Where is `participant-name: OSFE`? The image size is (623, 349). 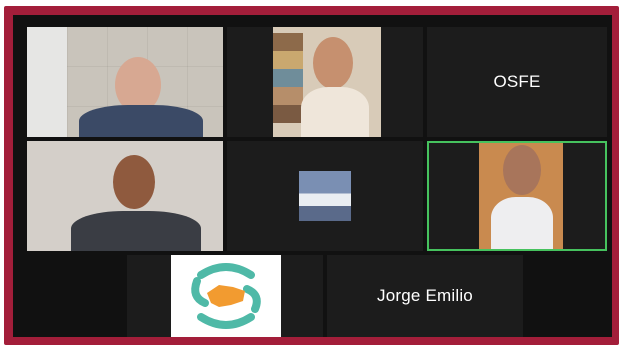
participant-name: OSFE is located at coordinates (517, 81).